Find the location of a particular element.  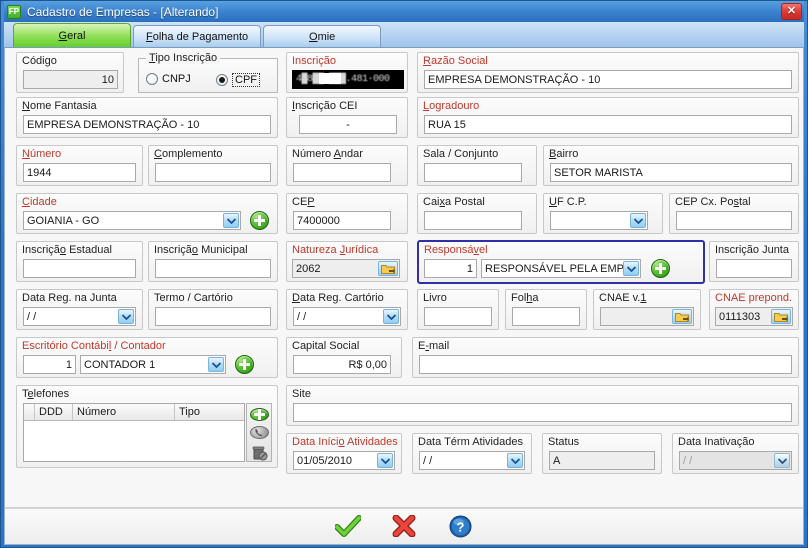

field-group-livro: Livro is located at coordinates (458, 309).